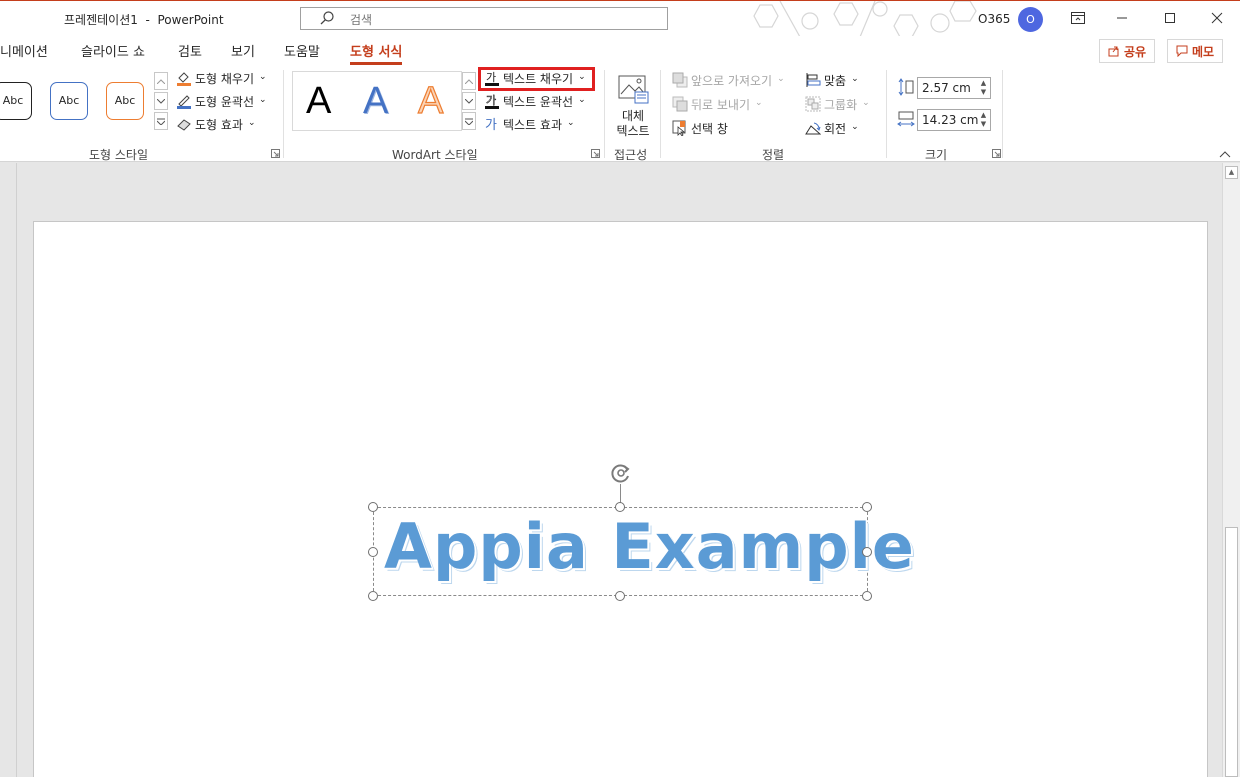 The height and width of the screenshot is (777, 1240). What do you see at coordinates (469, 81) in the screenshot?
I see `wordart-gallery-up-button` at bounding box center [469, 81].